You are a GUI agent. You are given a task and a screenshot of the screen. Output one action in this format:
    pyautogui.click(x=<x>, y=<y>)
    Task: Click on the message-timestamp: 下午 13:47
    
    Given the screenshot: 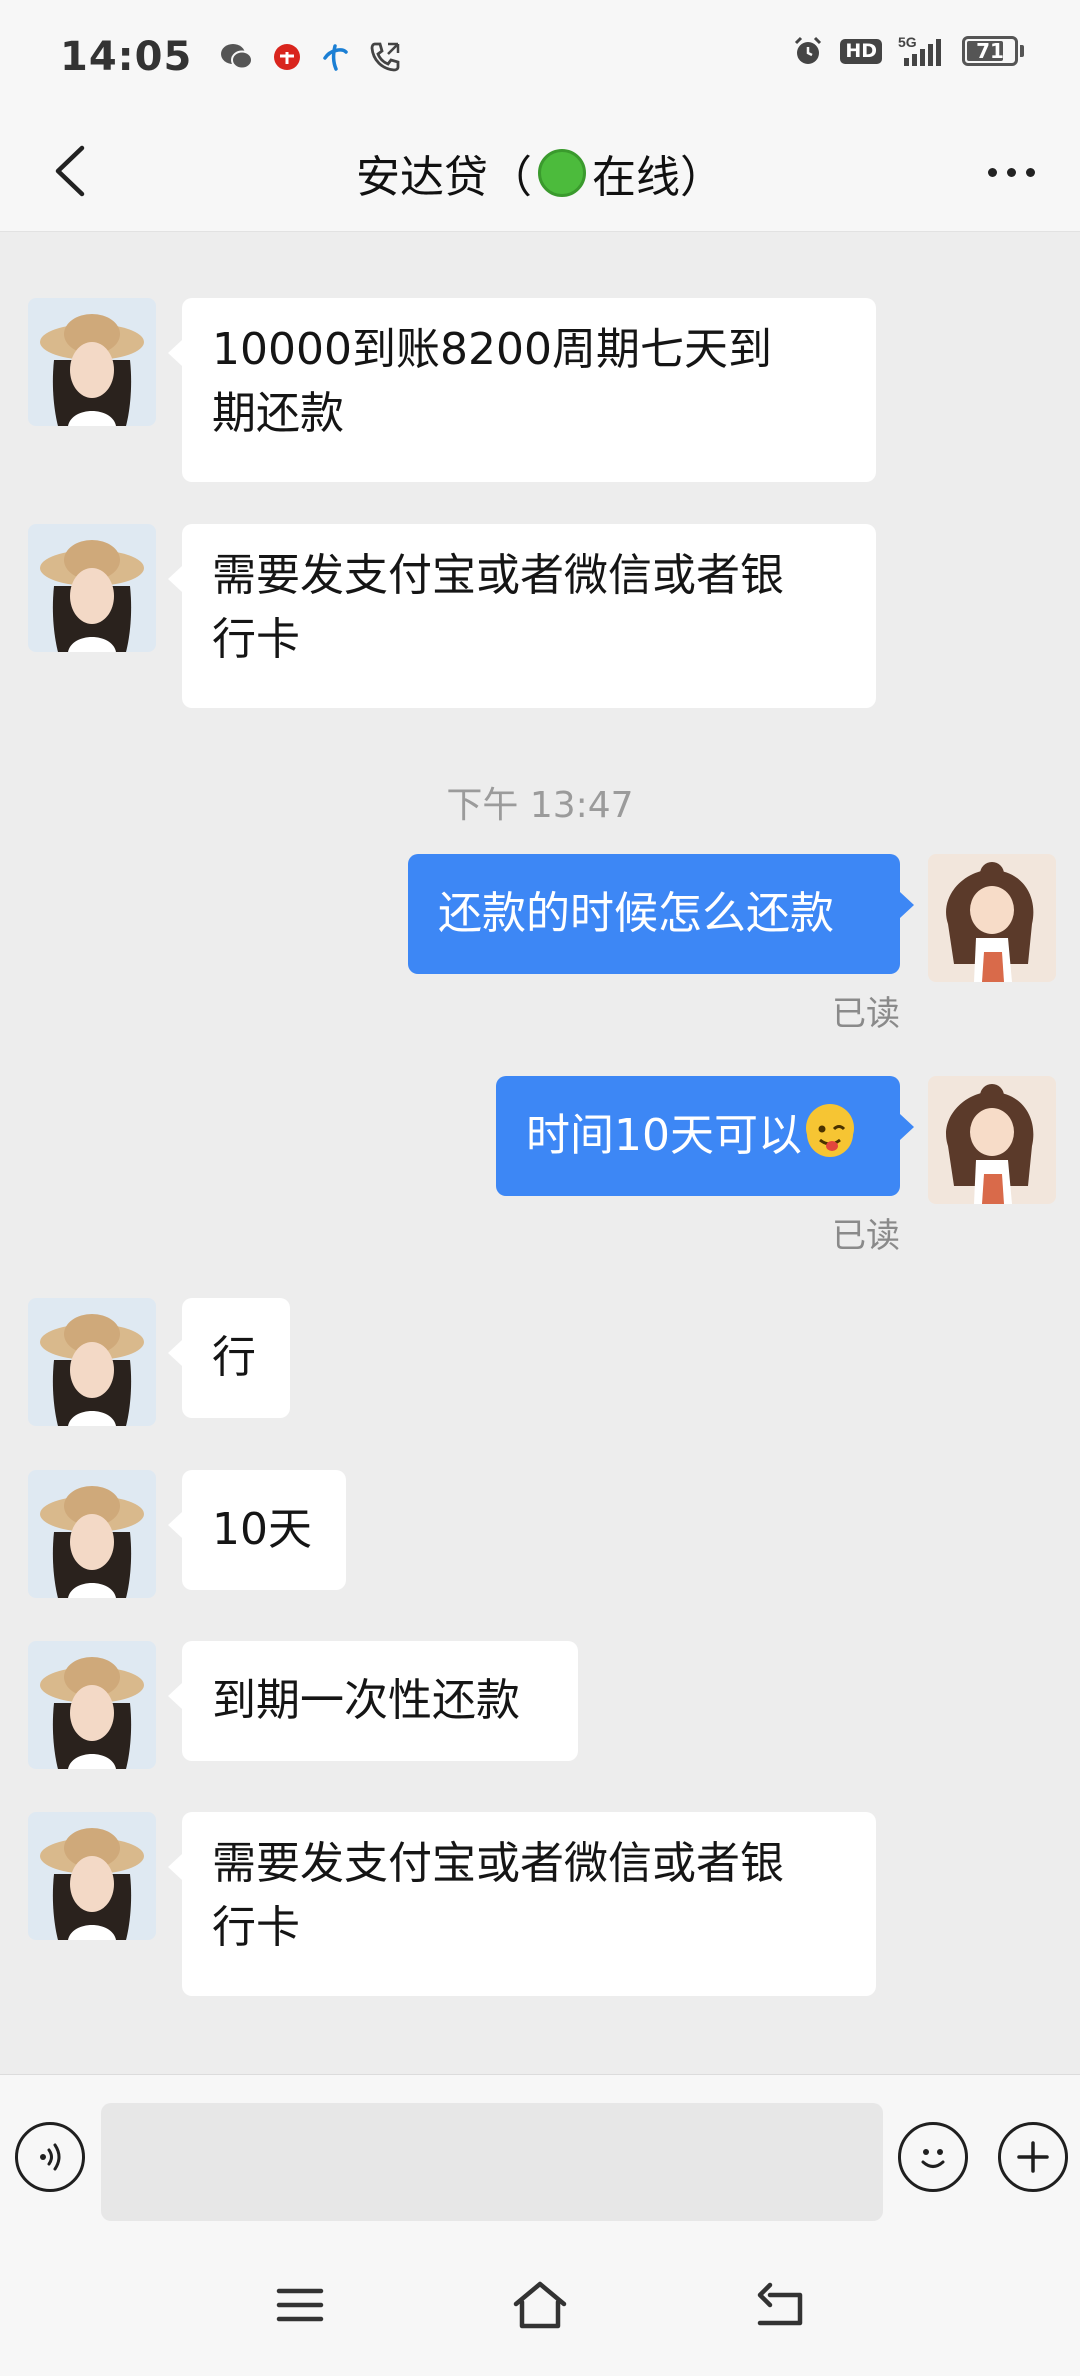 What is the action you would take?
    pyautogui.click(x=540, y=805)
    